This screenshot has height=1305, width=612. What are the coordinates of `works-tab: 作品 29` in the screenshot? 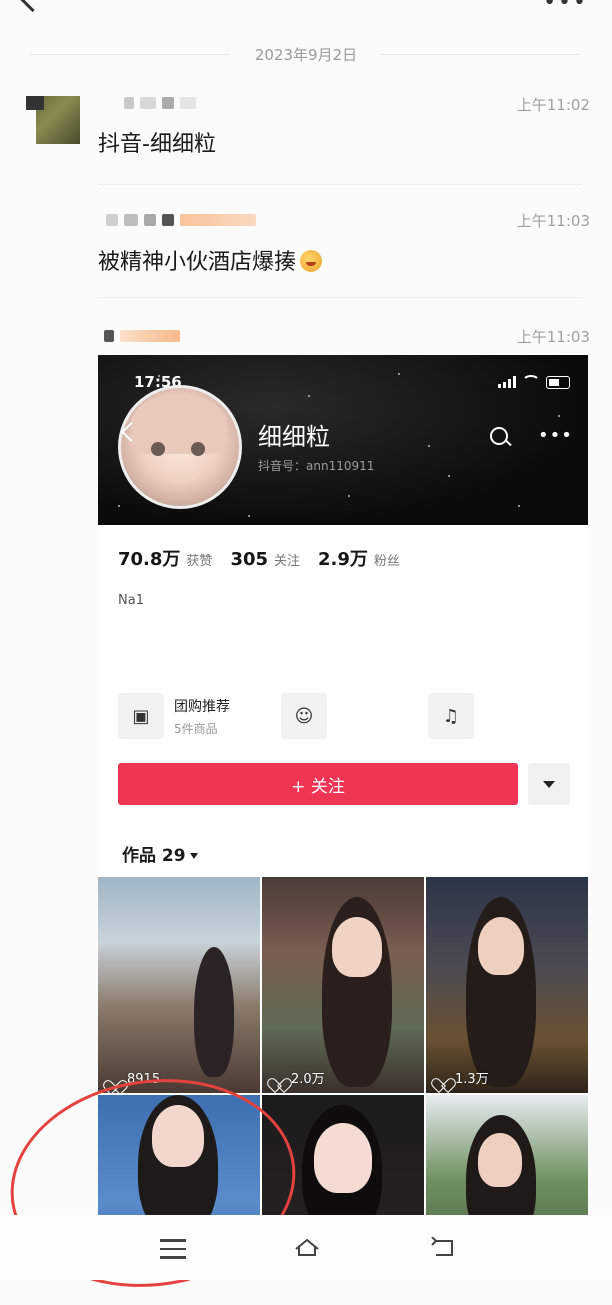 It's located at (160, 853).